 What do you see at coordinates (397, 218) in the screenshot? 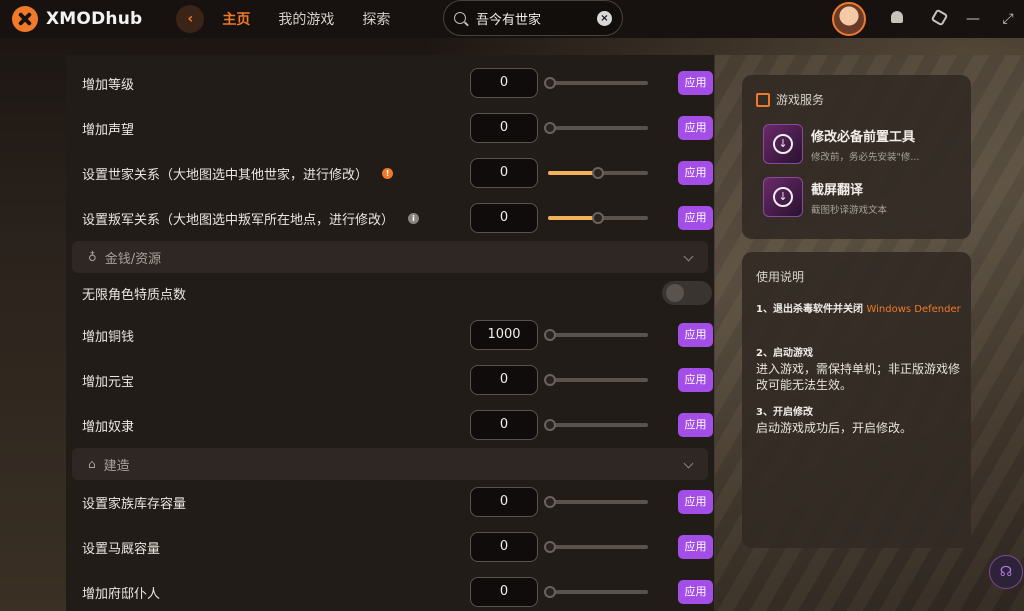
I see `row-rebel-relation: 设置叛军关系（大地图选中叛军所在地点，进行修改） i 0 应用` at bounding box center [397, 218].